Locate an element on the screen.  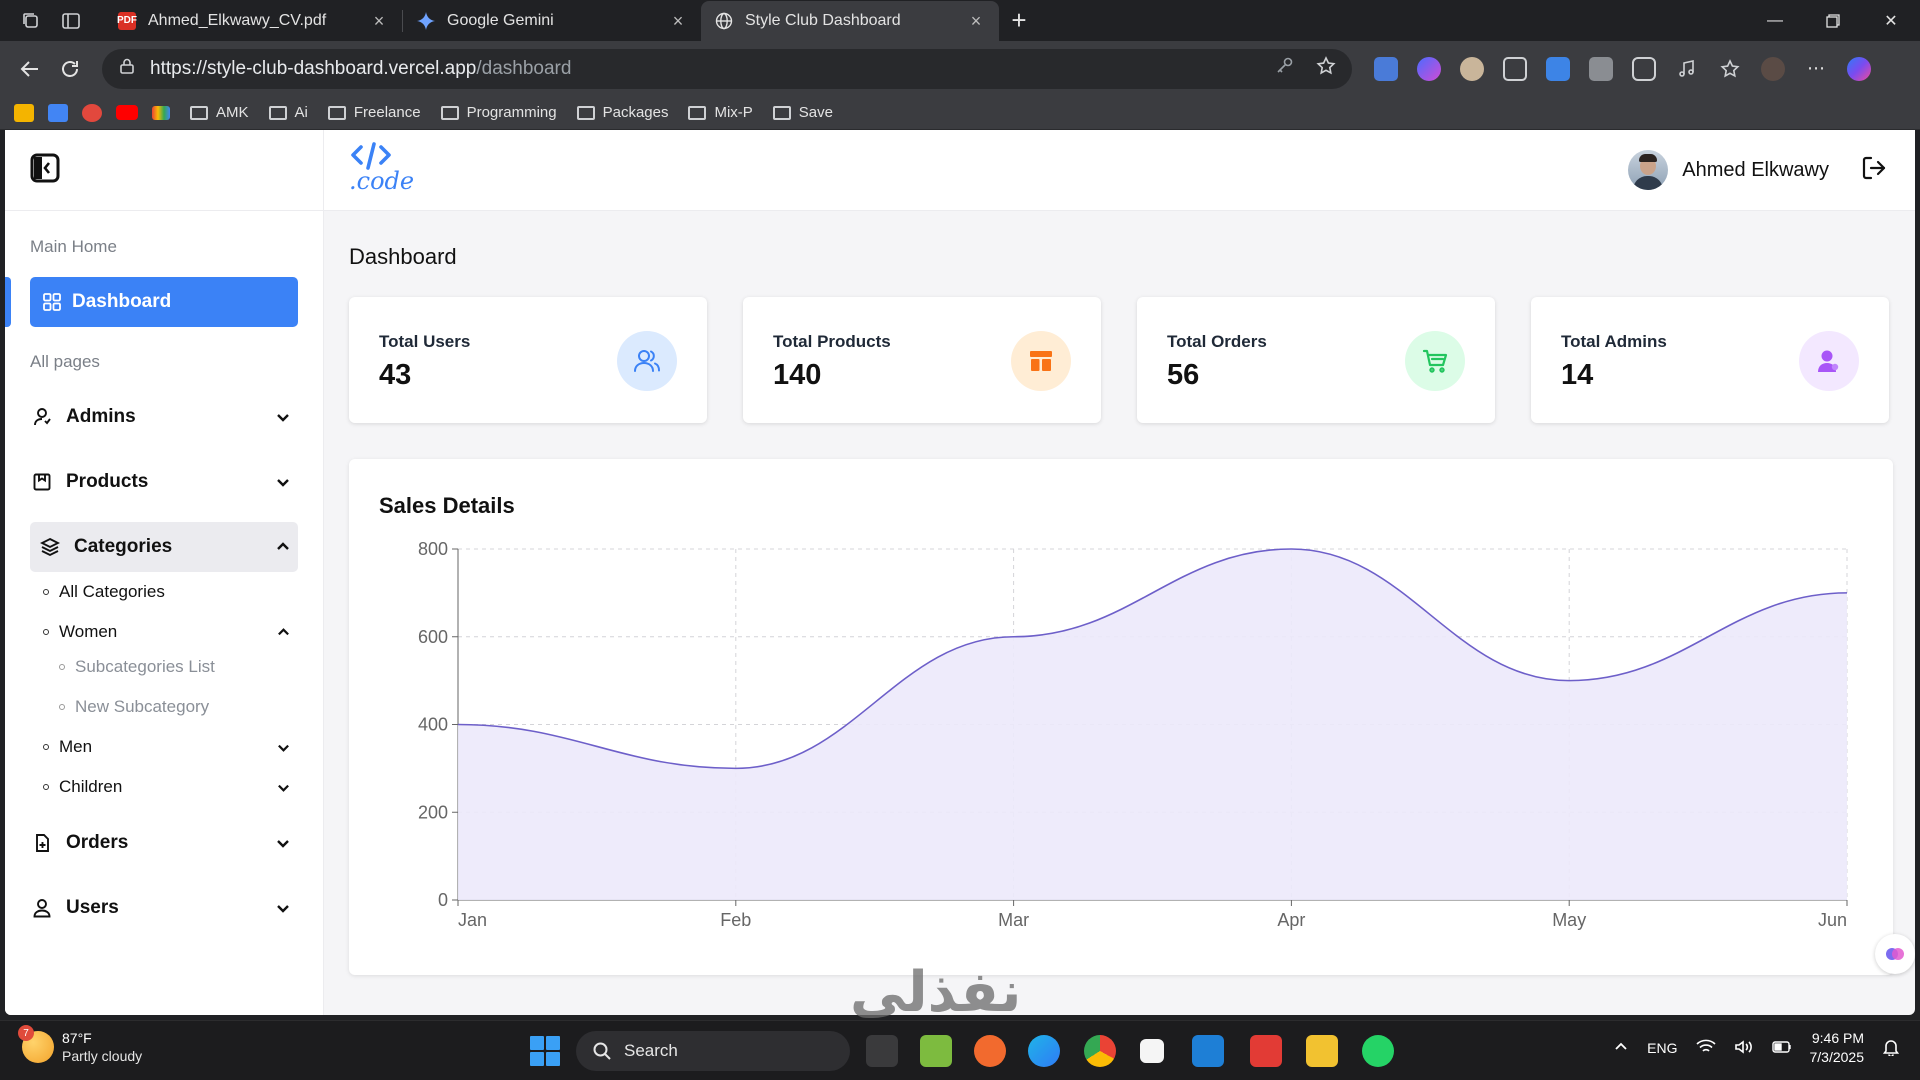
clock: 9:46 PM 7/3/2025 is located at coordinates (1837, 1048).